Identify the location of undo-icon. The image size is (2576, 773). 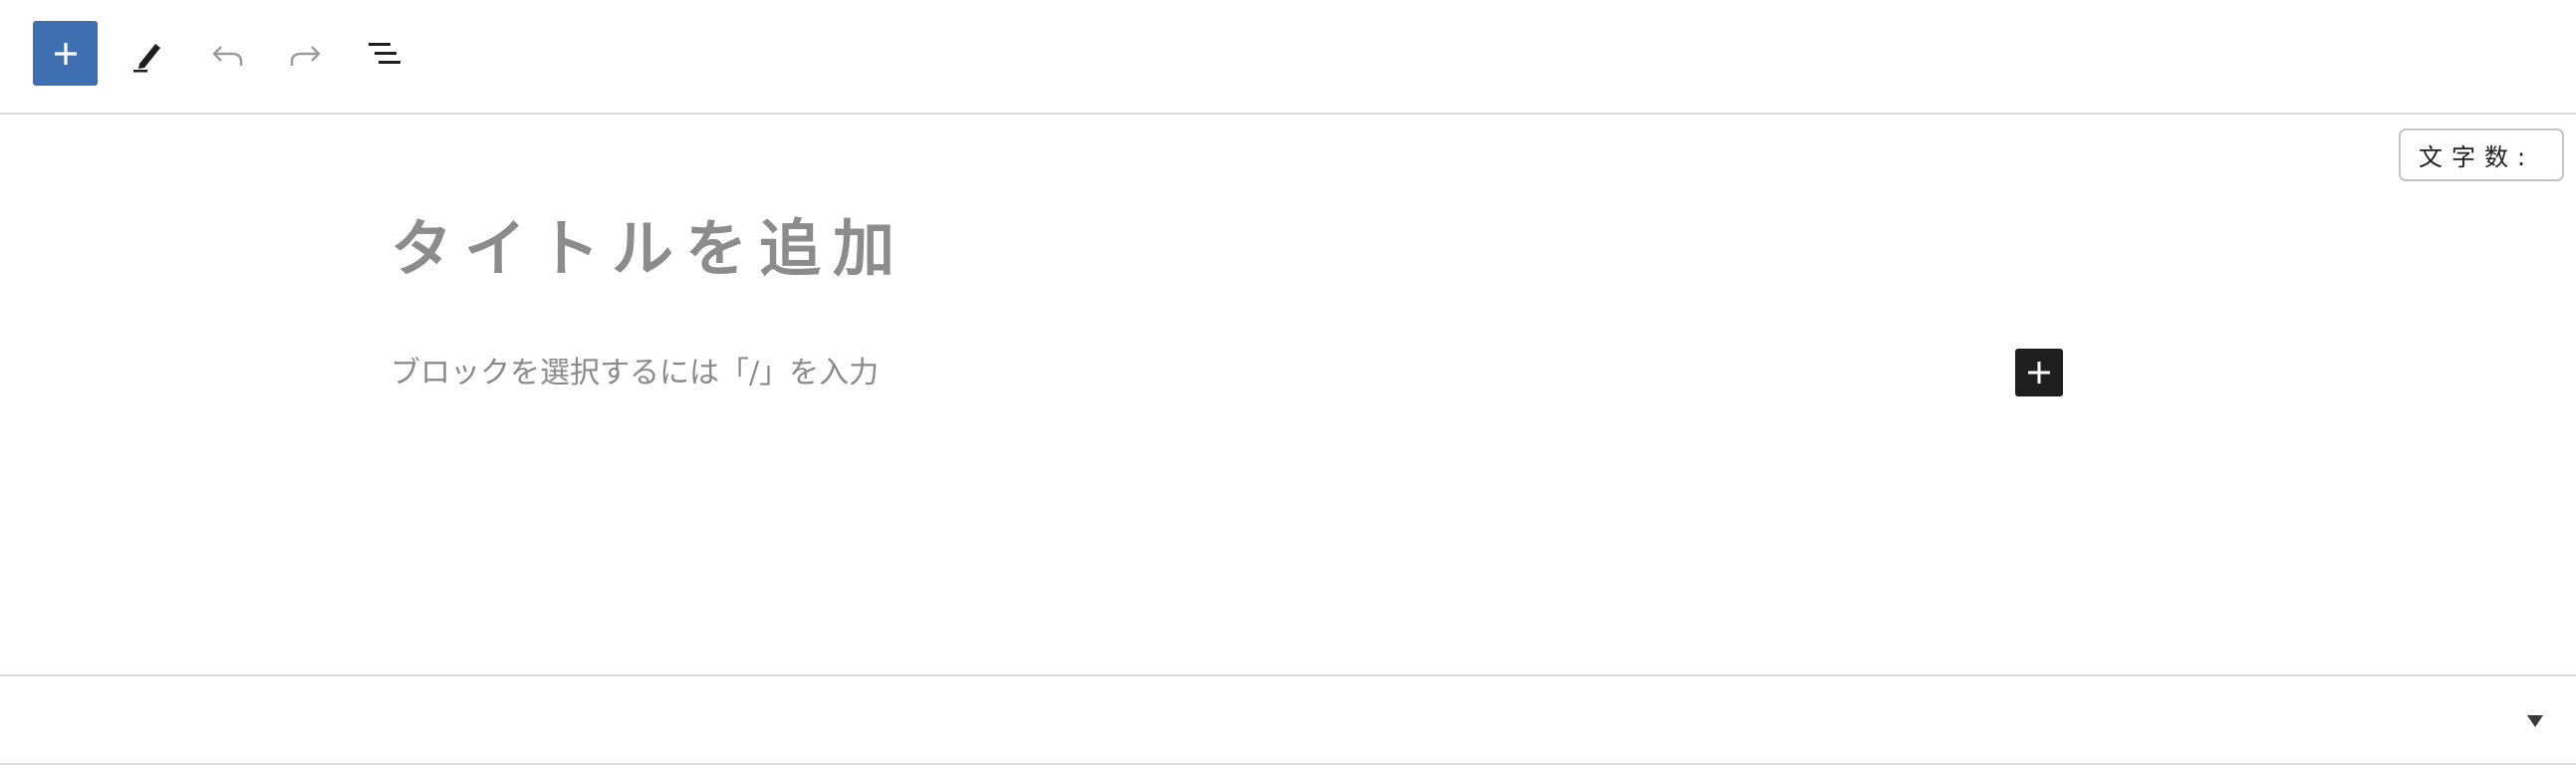
(227, 56).